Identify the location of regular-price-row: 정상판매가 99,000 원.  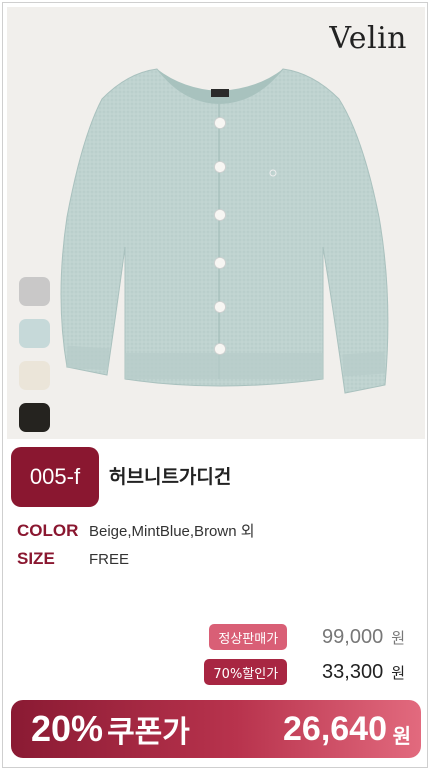
(307, 637).